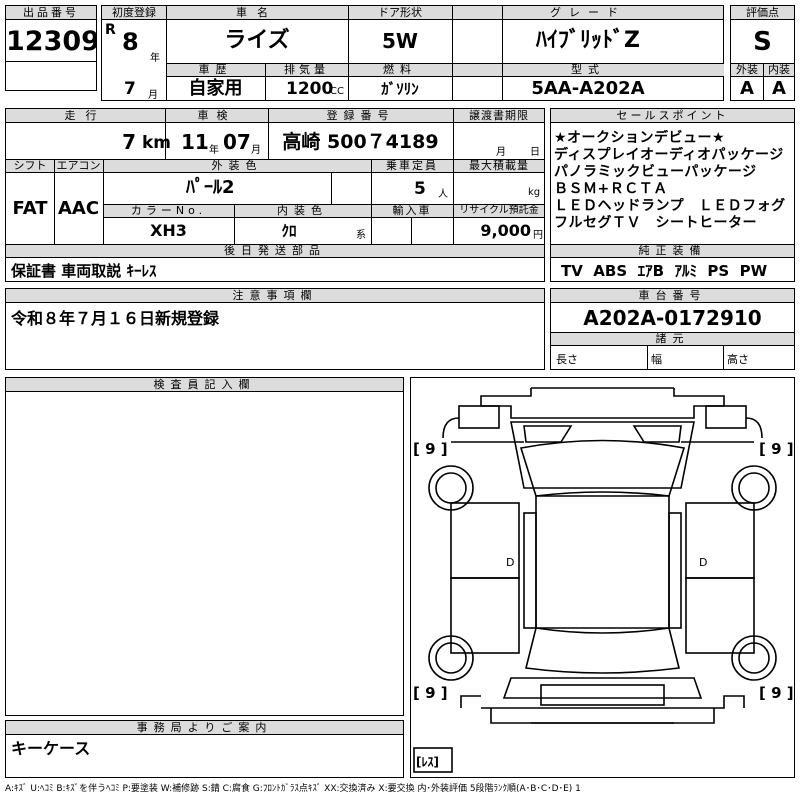  What do you see at coordinates (588, 40) in the screenshot?
I see `grade: ﾊｲﾌﾞﾘｯﾄﾞZ` at bounding box center [588, 40].